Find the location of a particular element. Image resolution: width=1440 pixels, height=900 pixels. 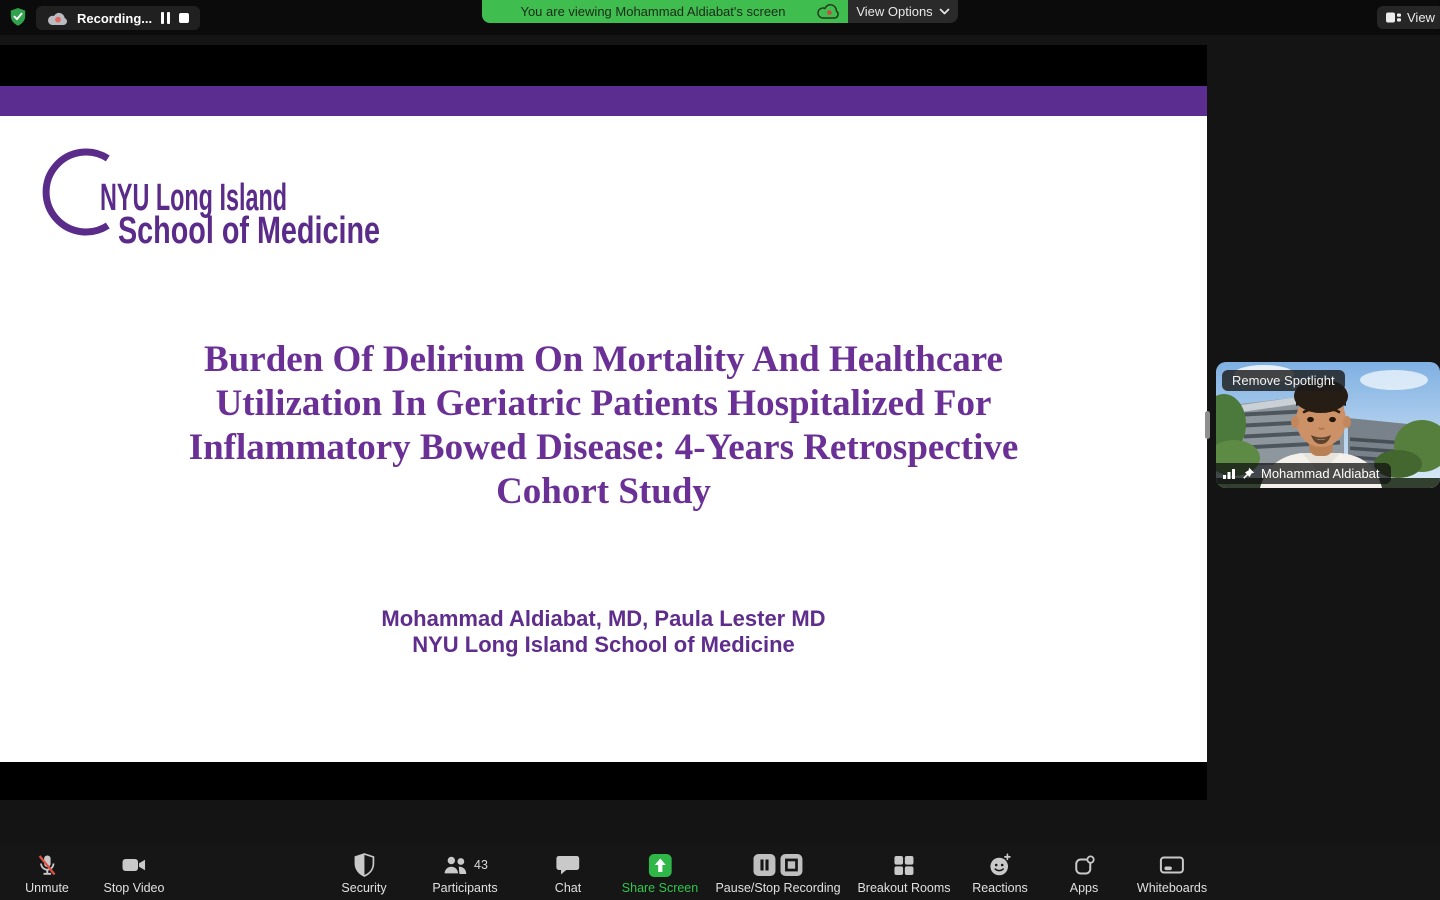

logo-line2: School of Medicine is located at coordinates (249, 230).